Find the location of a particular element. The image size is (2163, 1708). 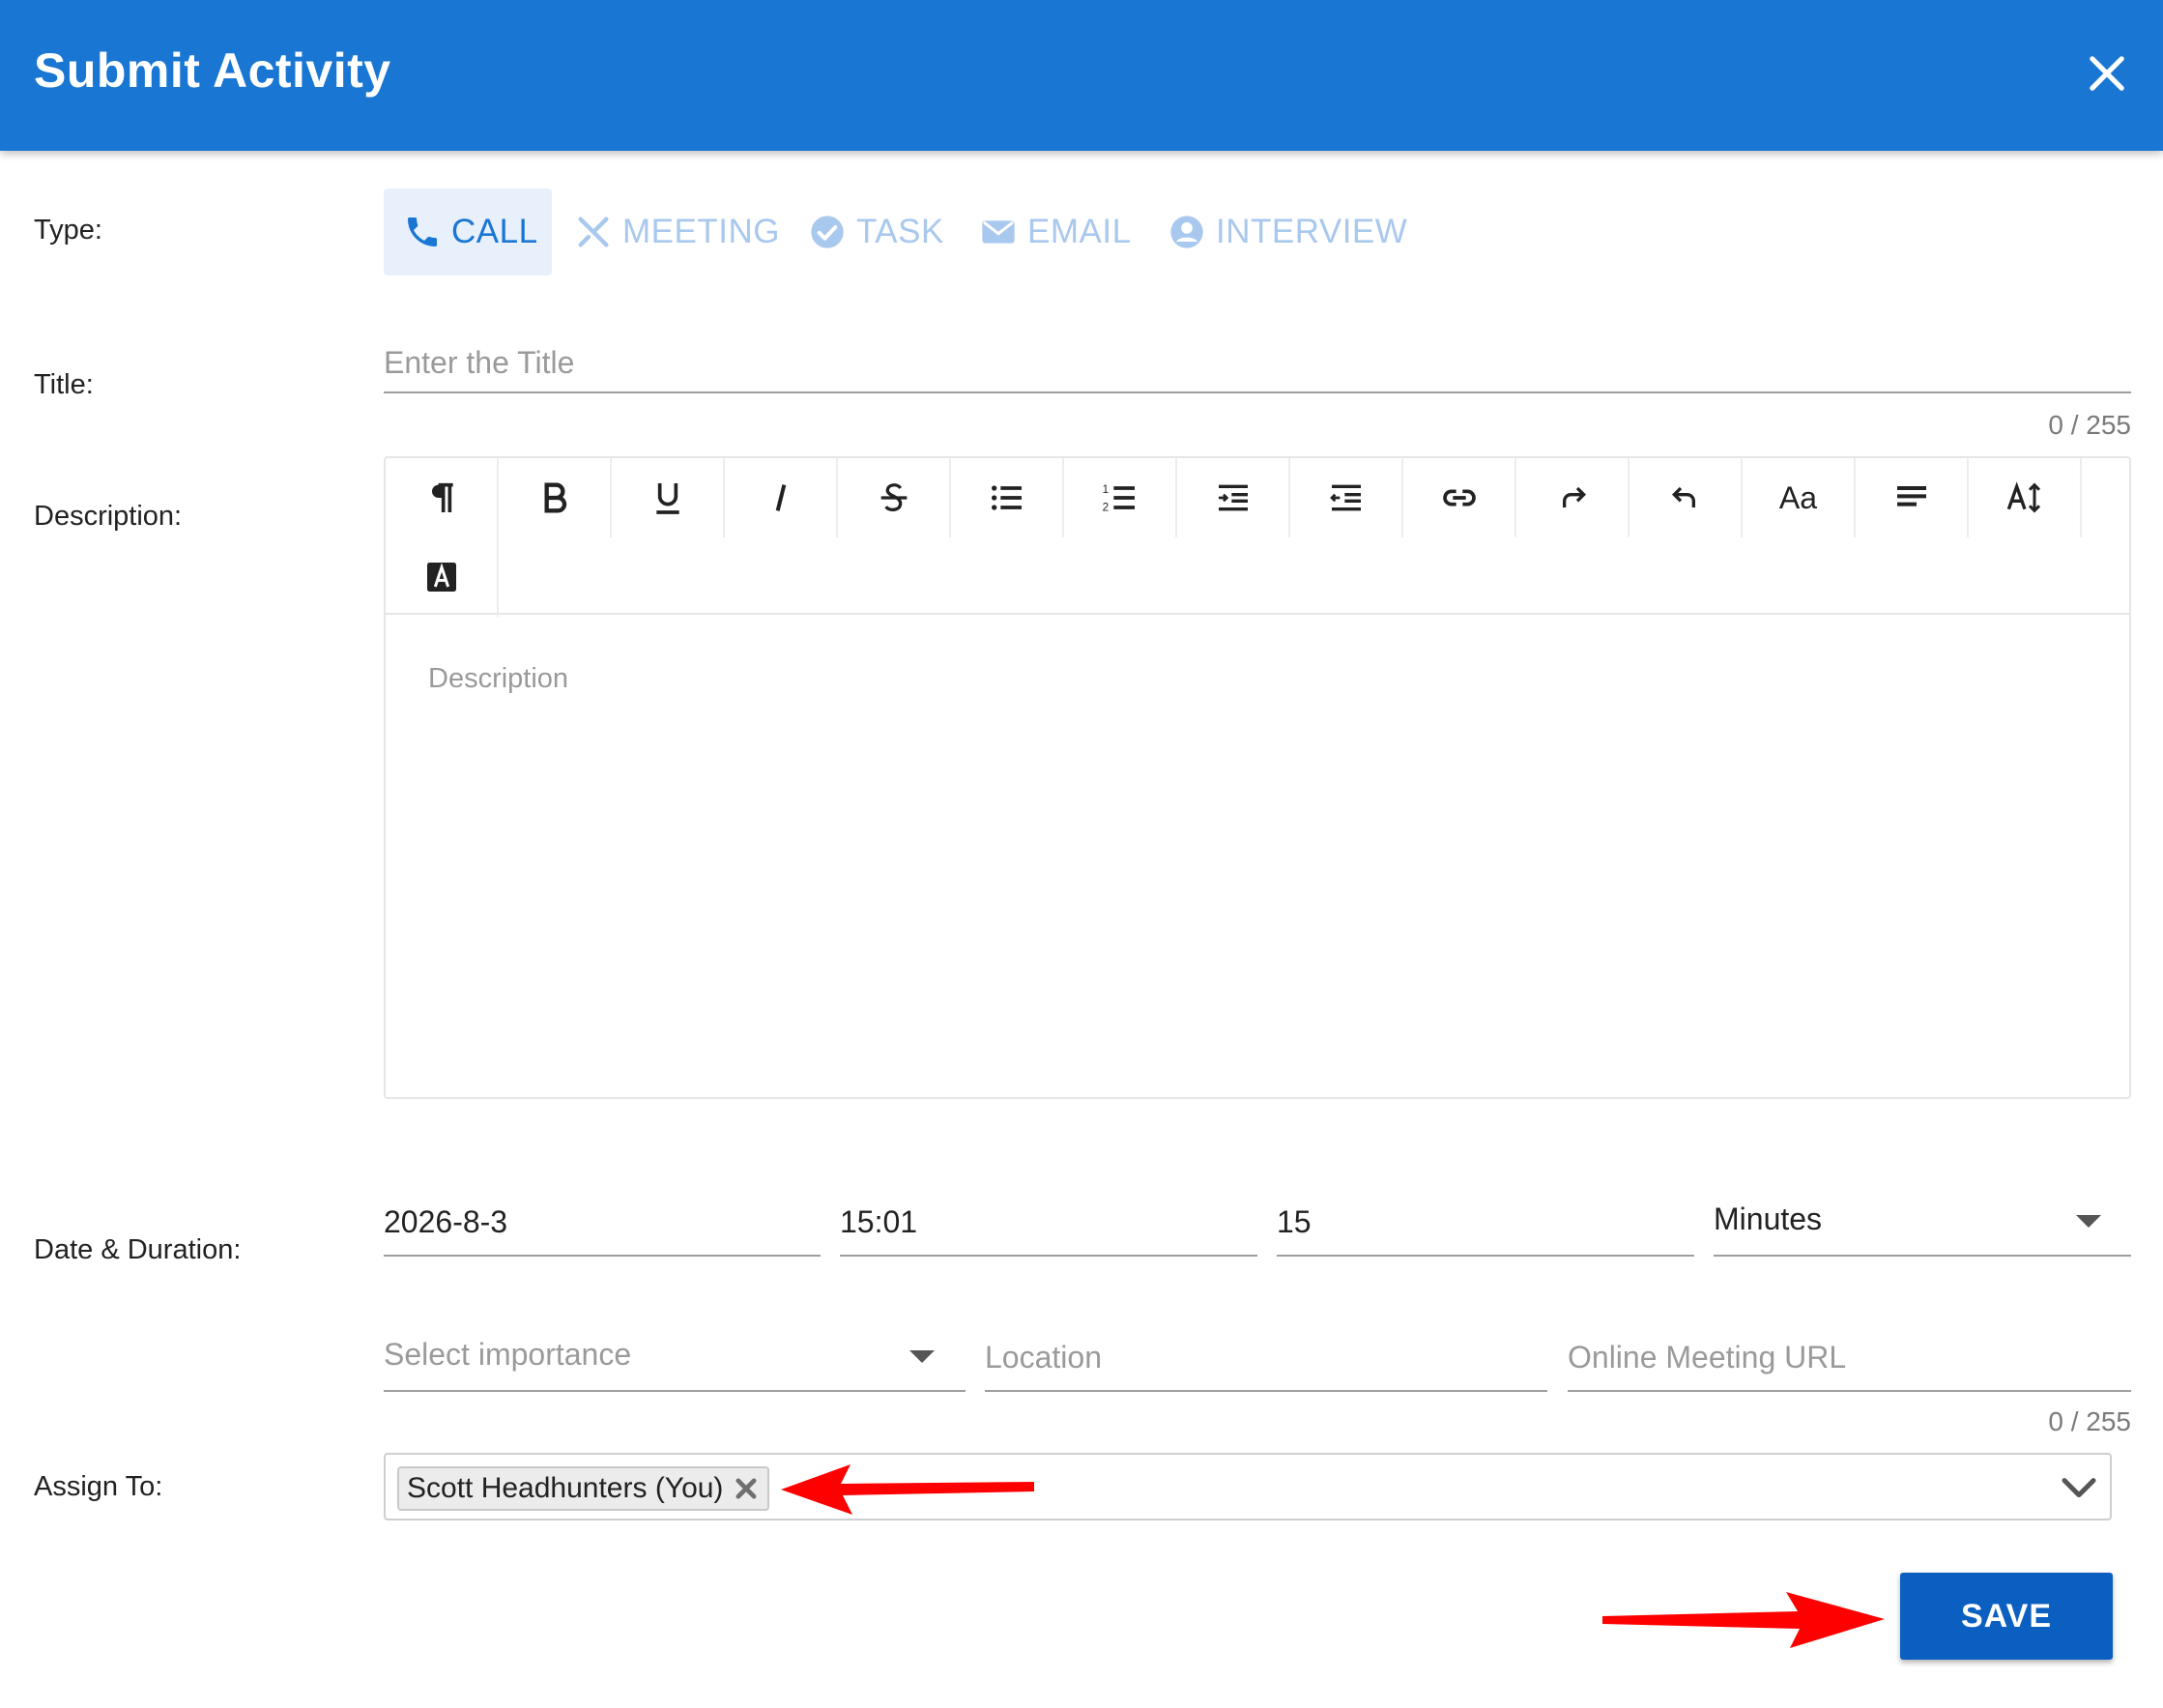

indent-icon is located at coordinates (1233, 497).